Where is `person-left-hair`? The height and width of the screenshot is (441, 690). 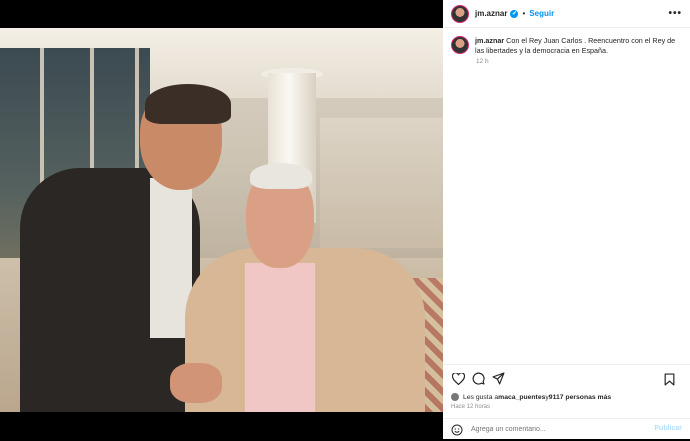 person-left-hair is located at coordinates (188, 104).